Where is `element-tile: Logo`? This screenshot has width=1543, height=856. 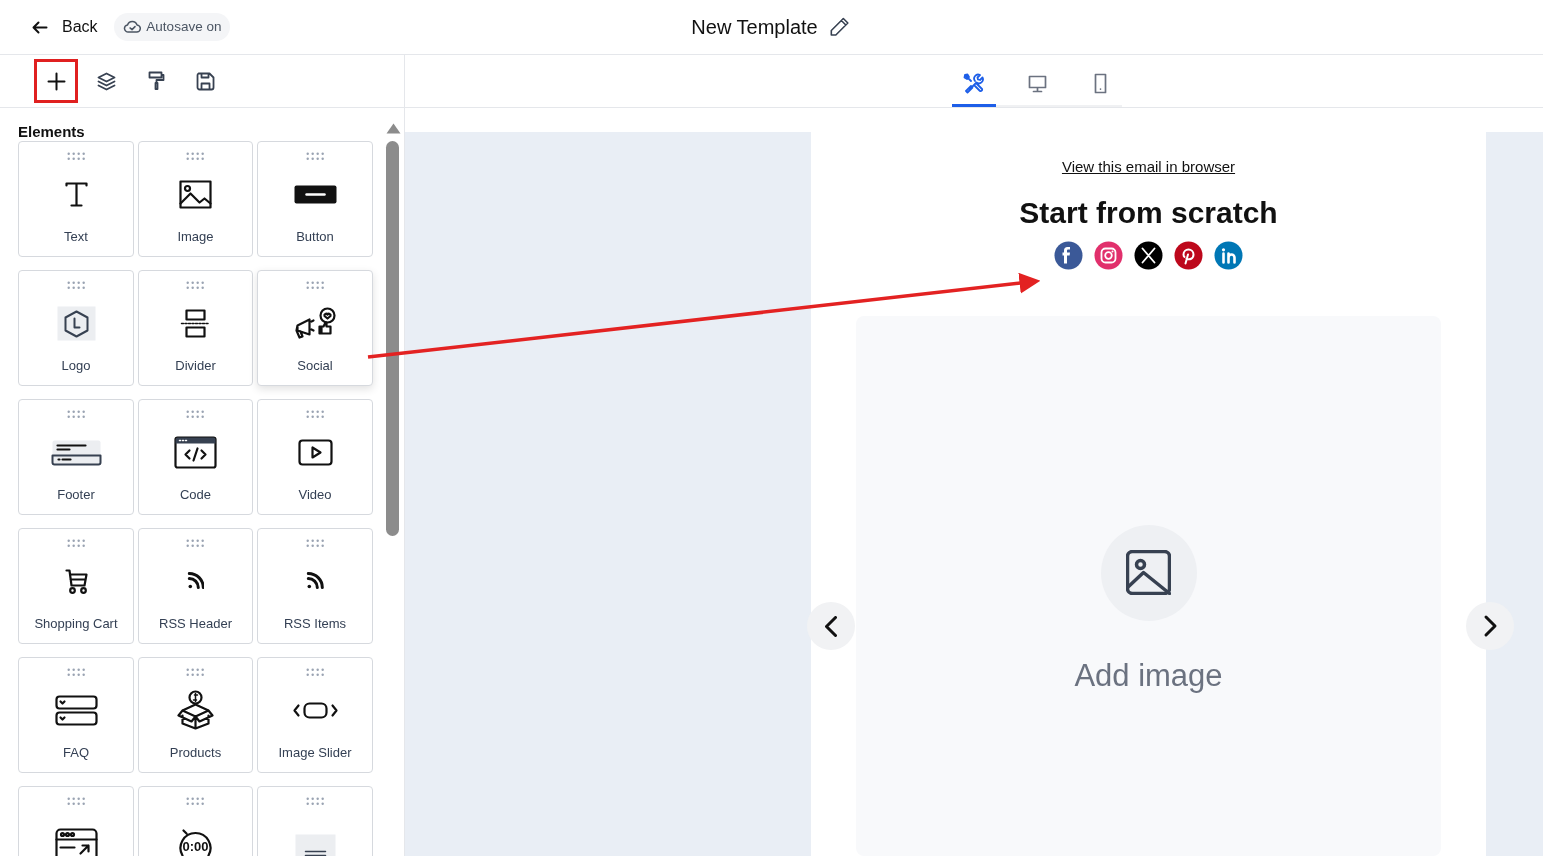
element-tile: Logo is located at coordinates (76, 328).